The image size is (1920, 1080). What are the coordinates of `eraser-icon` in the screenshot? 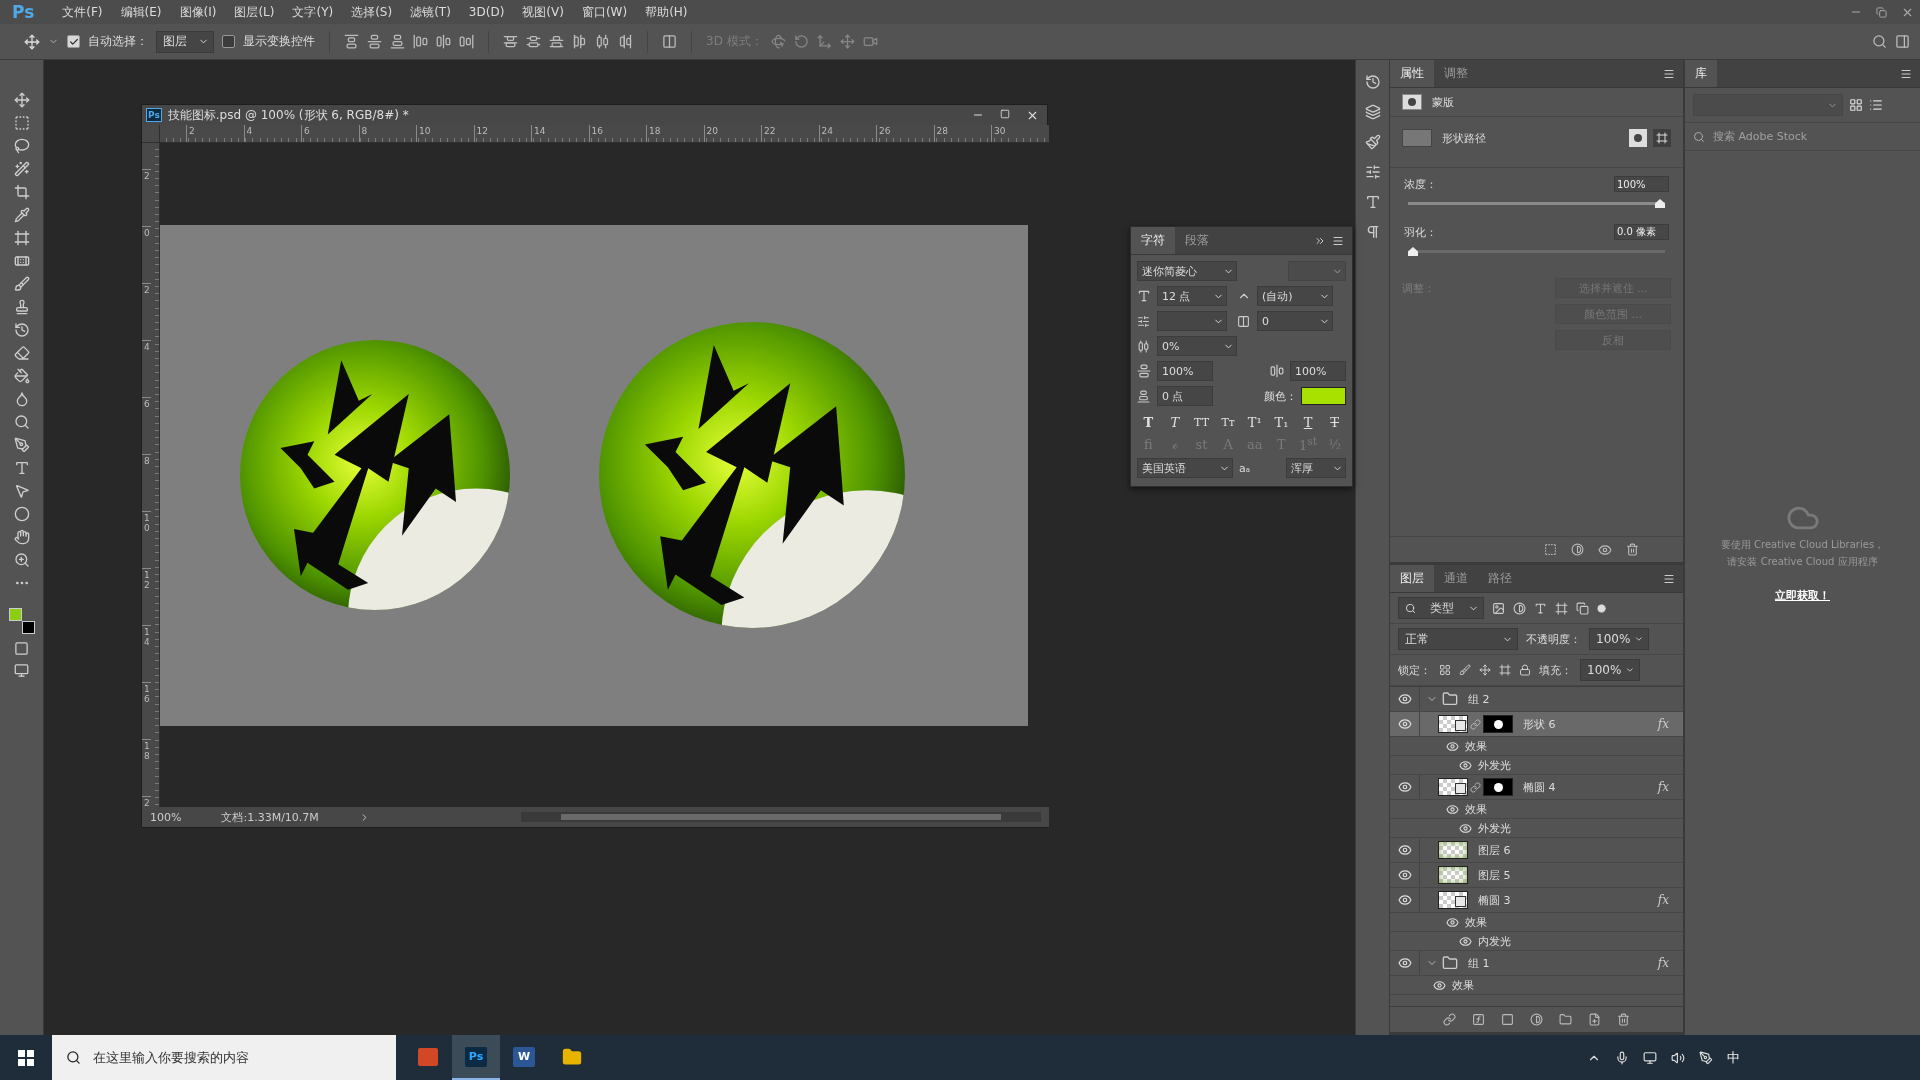 It's located at (21, 353).